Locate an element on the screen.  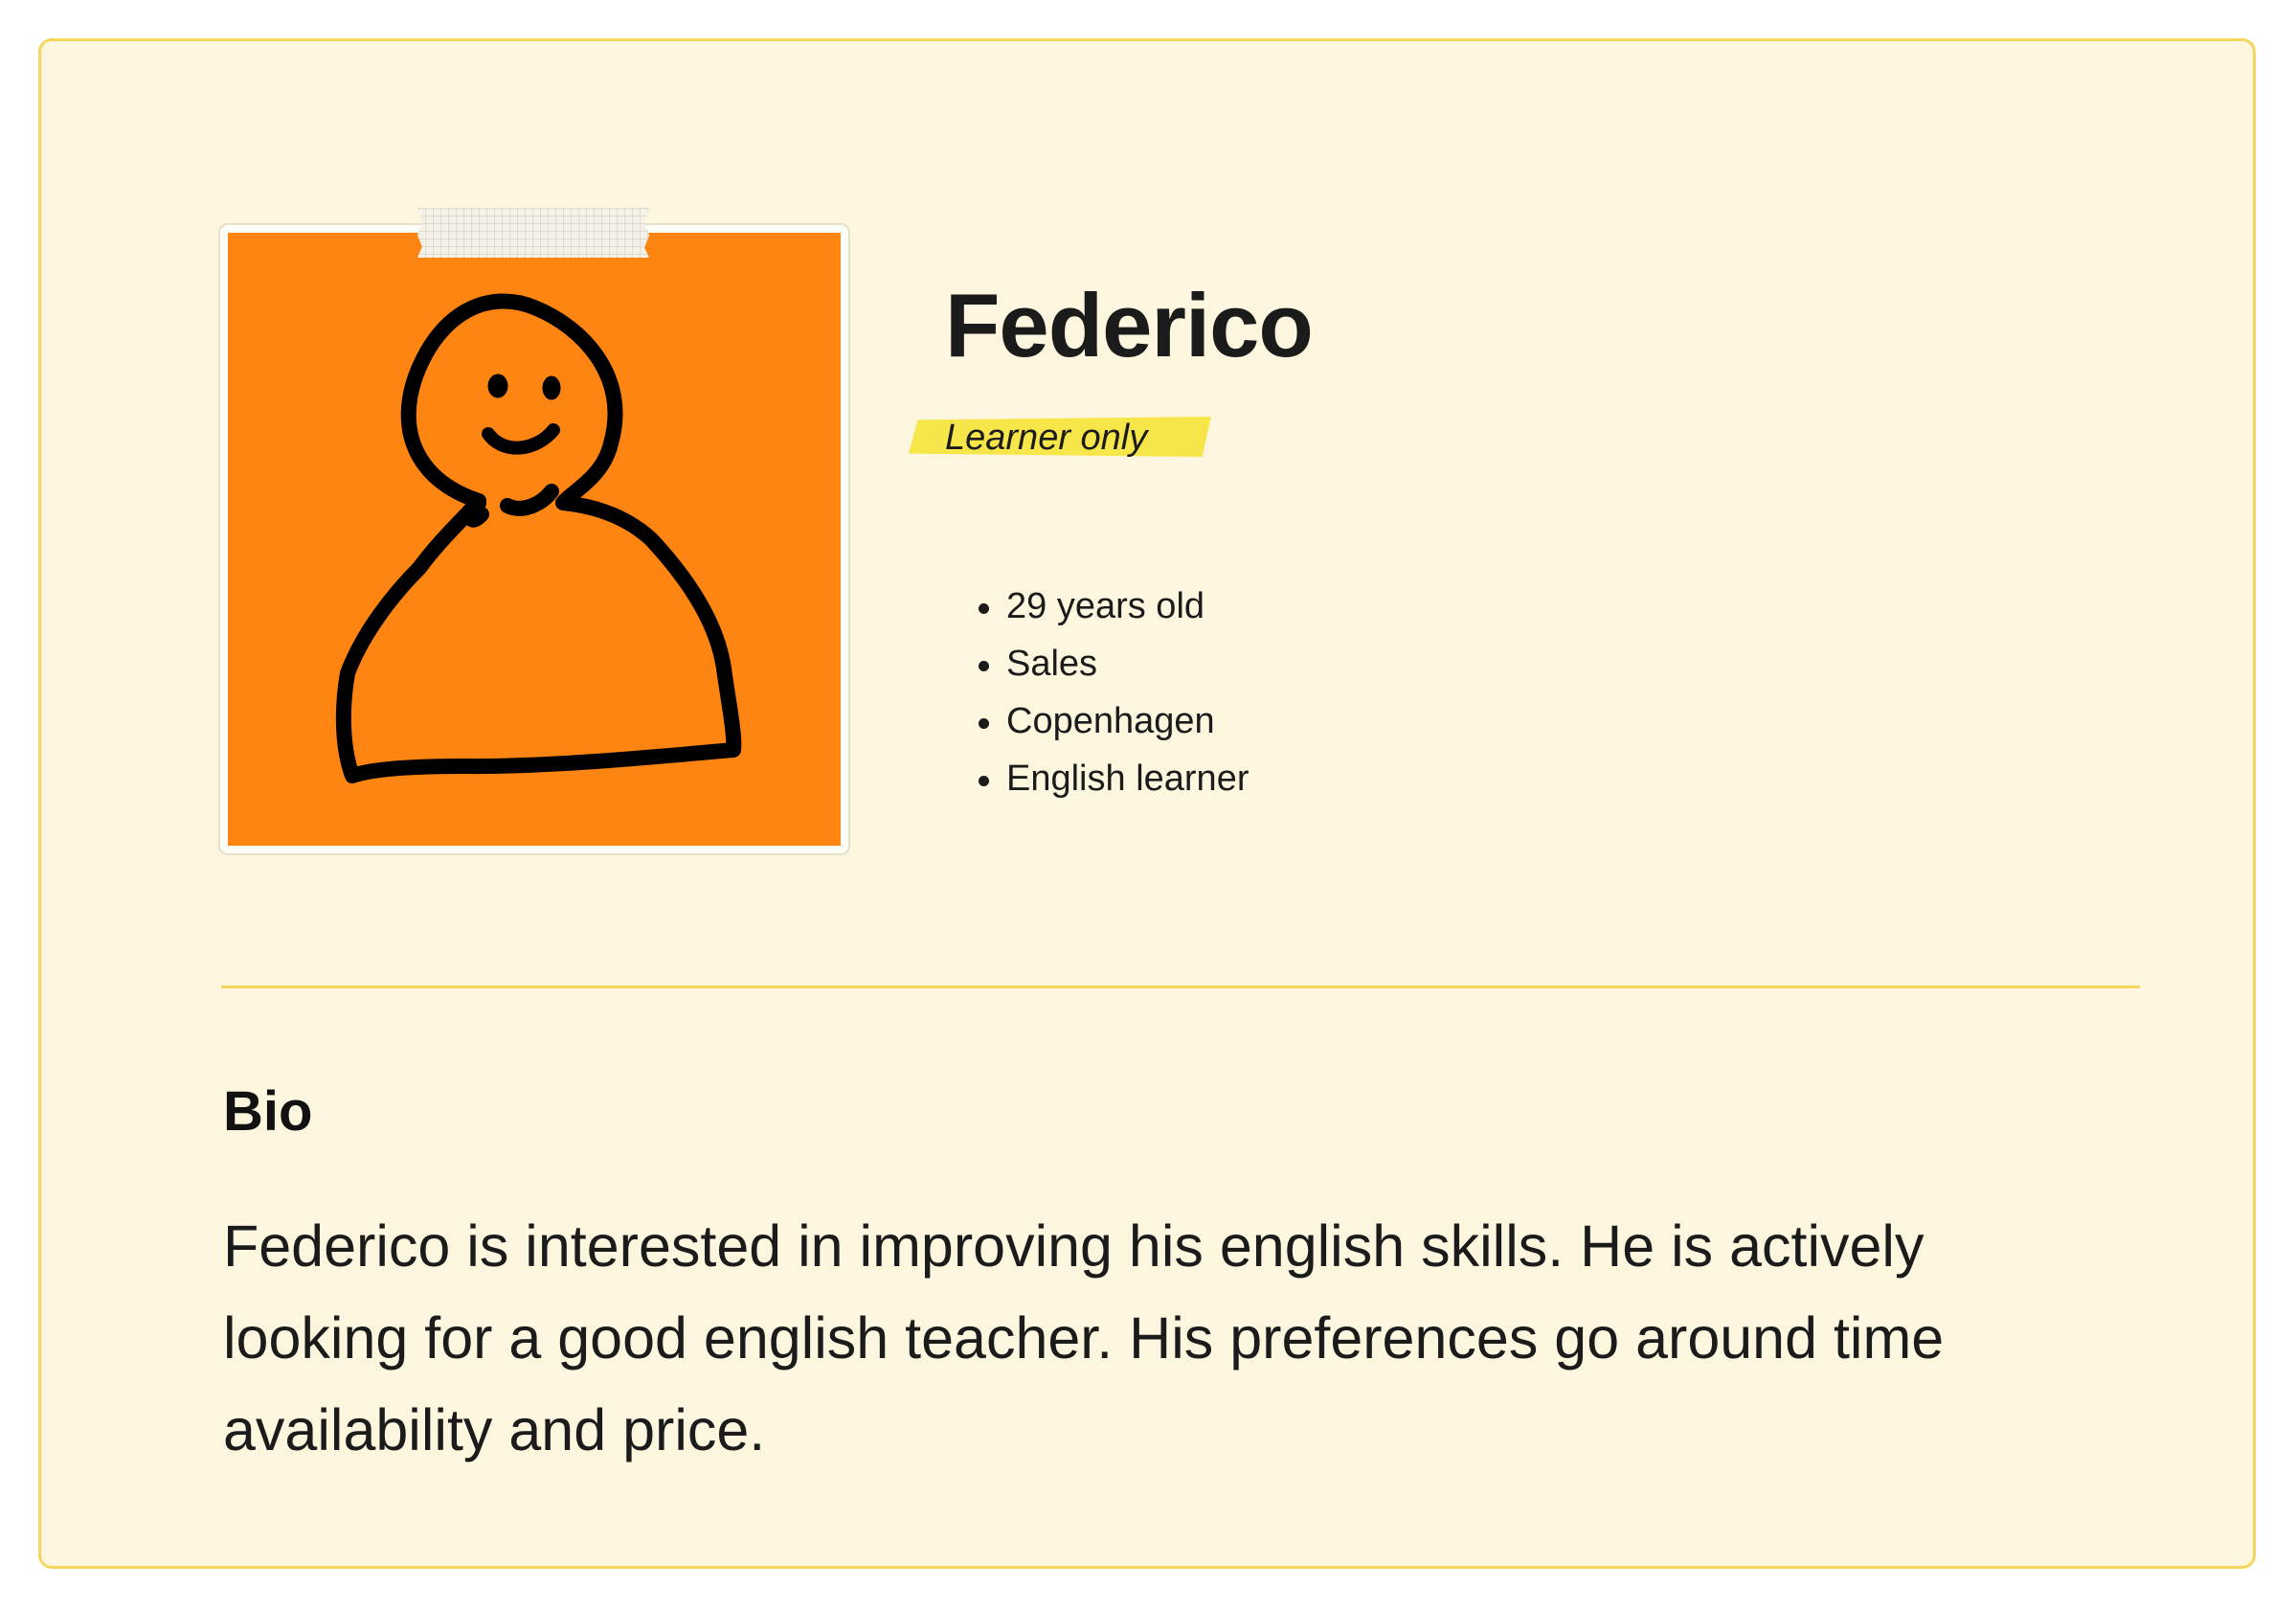
tape-decoration is located at coordinates (533, 233).